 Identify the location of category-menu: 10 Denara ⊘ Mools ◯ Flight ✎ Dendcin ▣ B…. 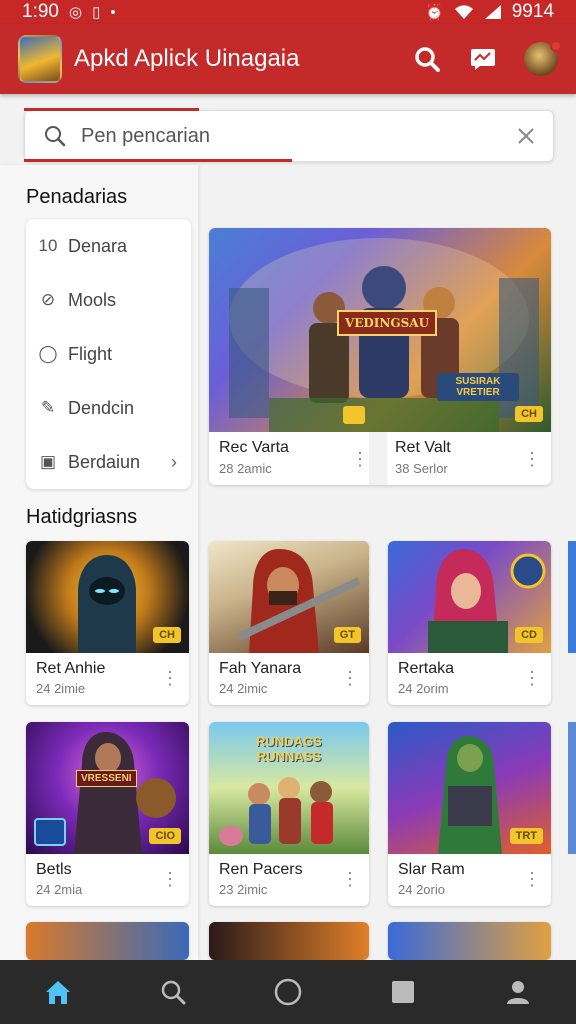
(108, 354).